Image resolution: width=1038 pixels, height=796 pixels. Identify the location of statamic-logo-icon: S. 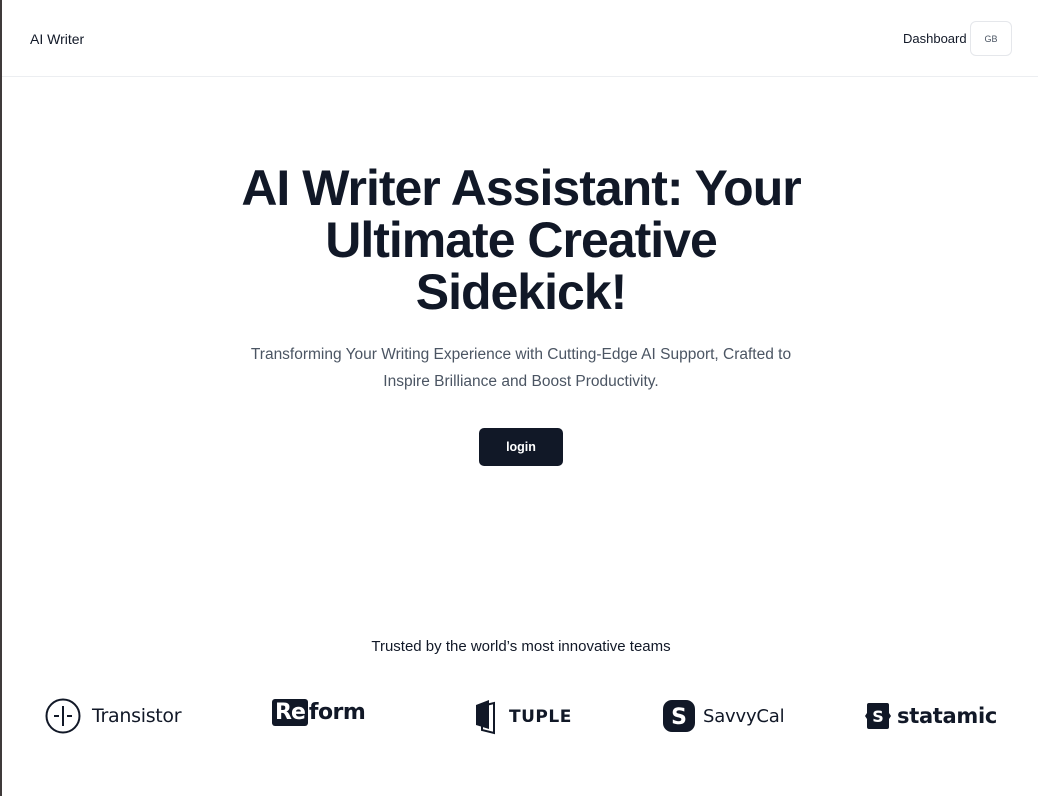
(878, 716).